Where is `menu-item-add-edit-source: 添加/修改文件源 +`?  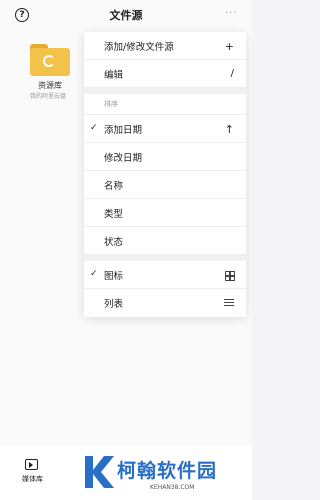 menu-item-add-edit-source: 添加/修改文件源 + is located at coordinates (165, 46).